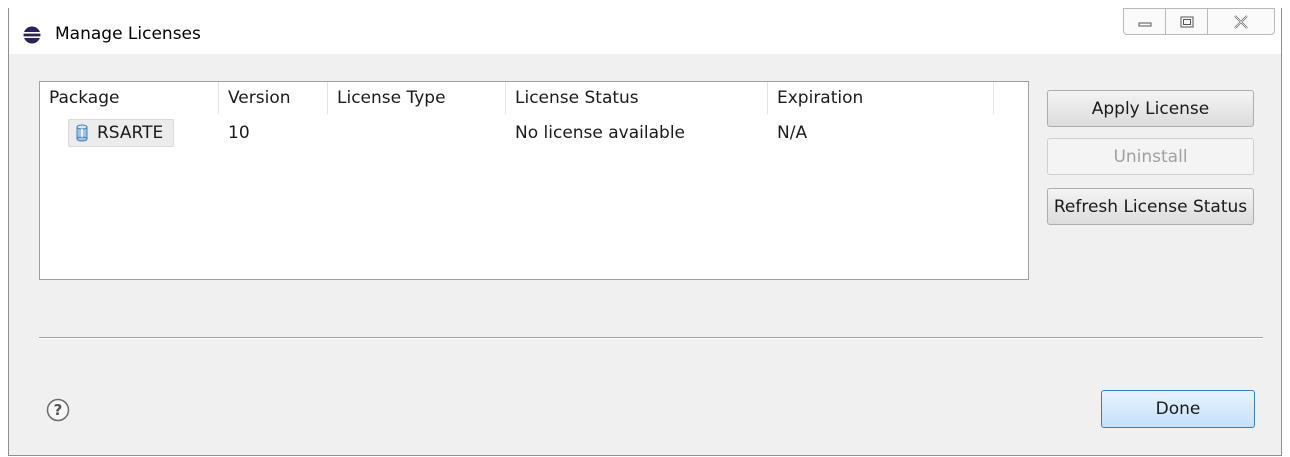 The height and width of the screenshot is (457, 1290). I want to click on close-icon, so click(1241, 21).